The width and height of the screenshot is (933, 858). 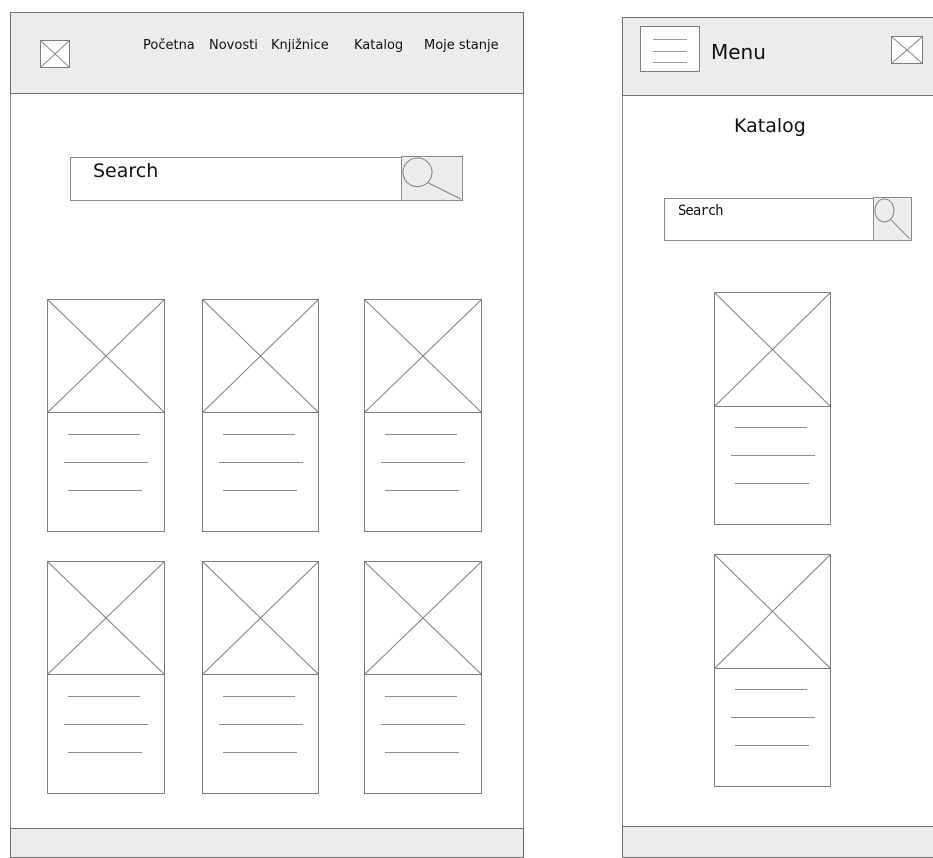 What do you see at coordinates (770, 126) in the screenshot?
I see `page-title: Katalog` at bounding box center [770, 126].